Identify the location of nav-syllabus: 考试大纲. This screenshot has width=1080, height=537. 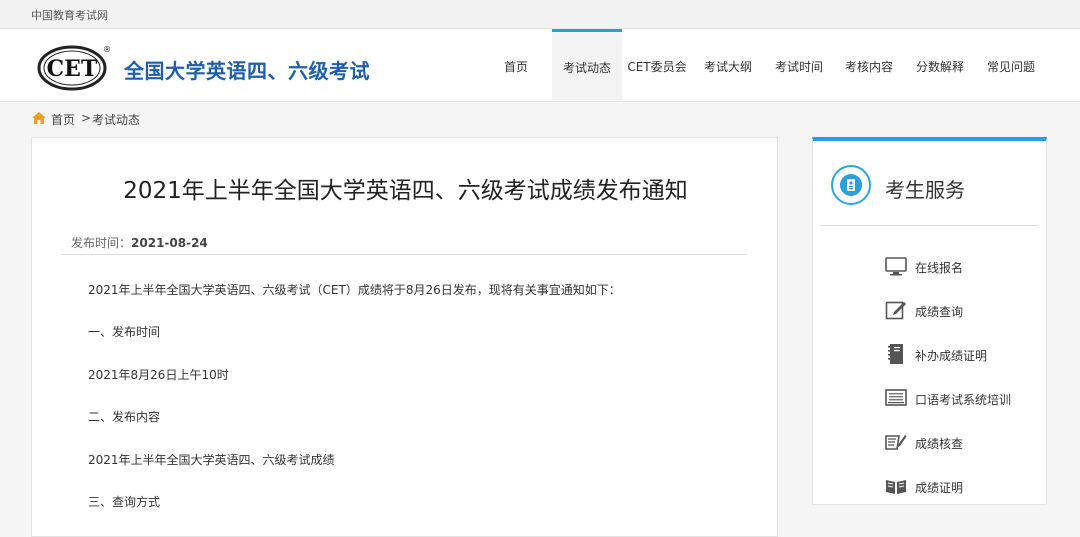
(728, 65).